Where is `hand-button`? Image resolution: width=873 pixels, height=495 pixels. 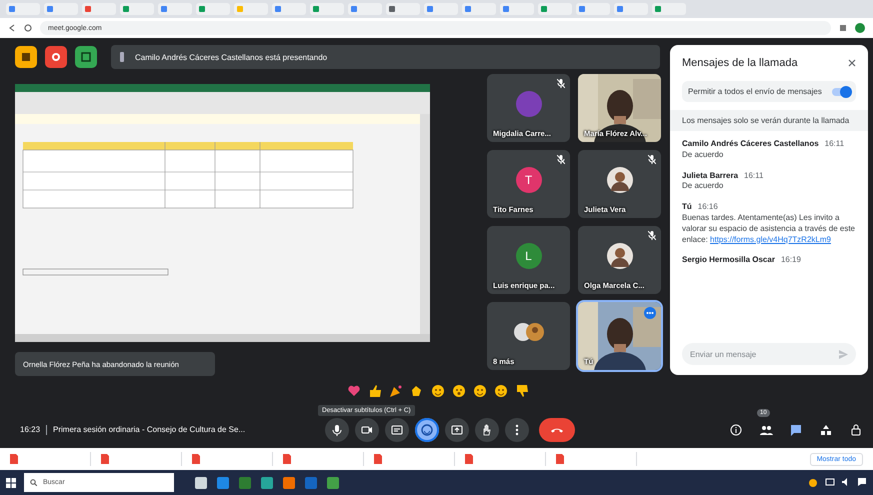 hand-button is located at coordinates (487, 430).